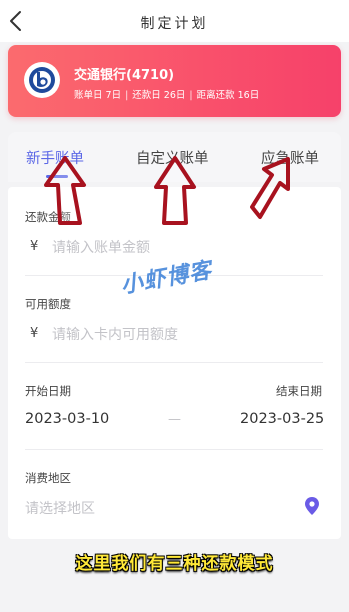 The height and width of the screenshot is (612, 349). I want to click on start-date-label: 开始日期, so click(48, 391).